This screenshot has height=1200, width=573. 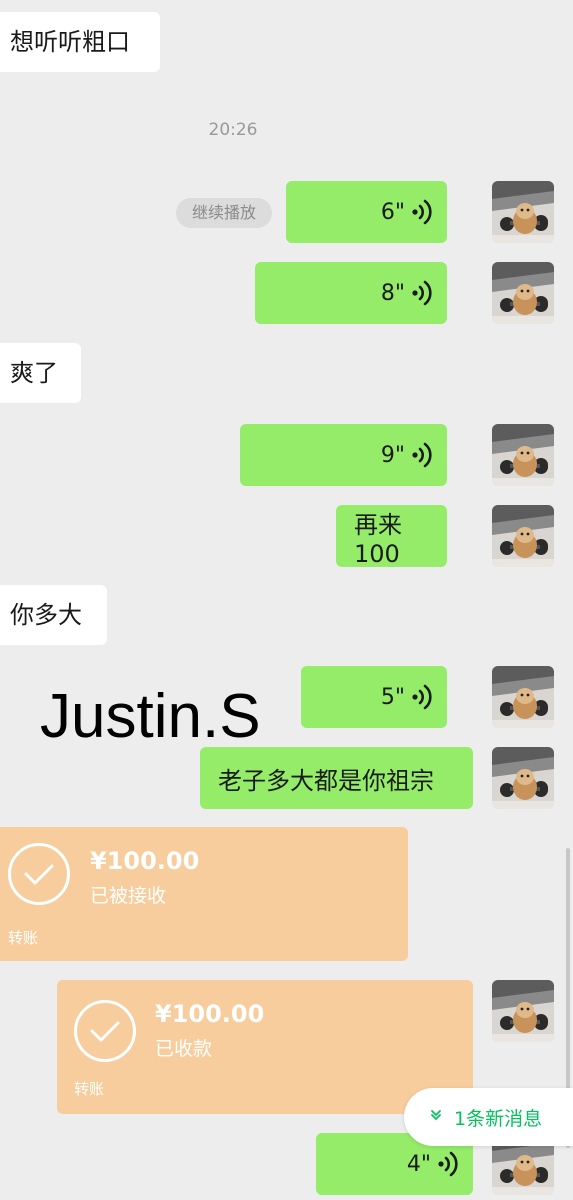 I want to click on sent-message: 再来 100, so click(x=391, y=536).